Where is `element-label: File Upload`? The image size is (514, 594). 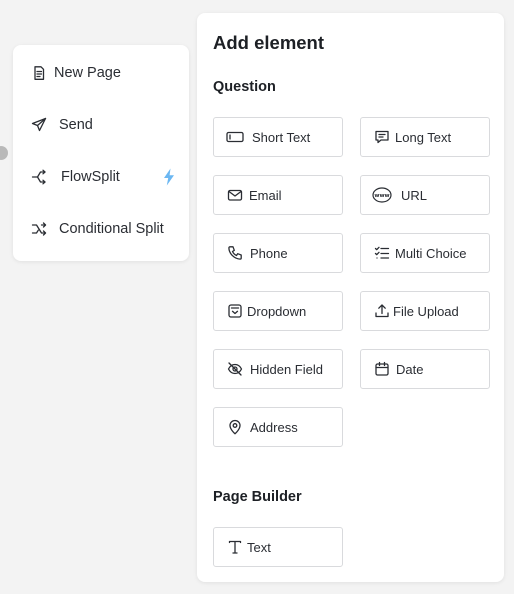 element-label: File Upload is located at coordinates (426, 311).